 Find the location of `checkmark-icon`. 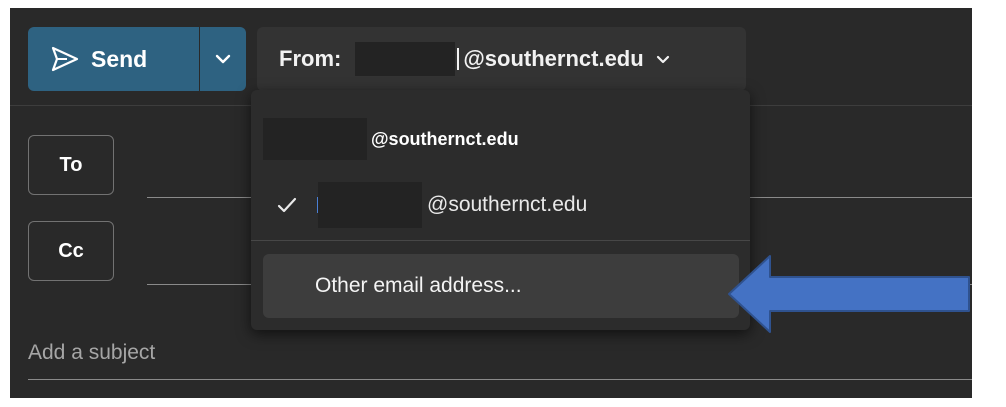

checkmark-icon is located at coordinates (287, 205).